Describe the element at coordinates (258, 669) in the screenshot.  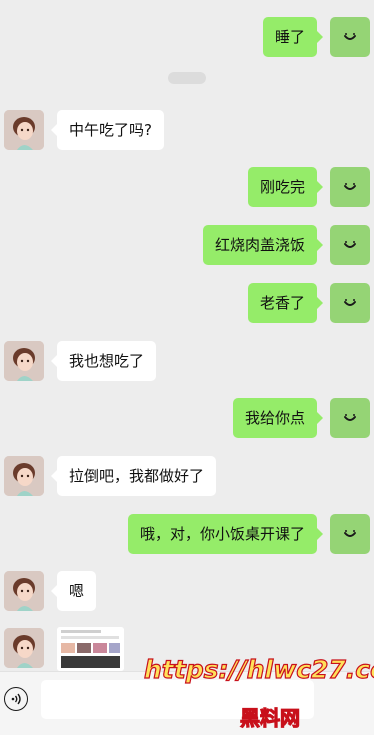
I see `watermark-url: https://hlwc27.com` at that location.